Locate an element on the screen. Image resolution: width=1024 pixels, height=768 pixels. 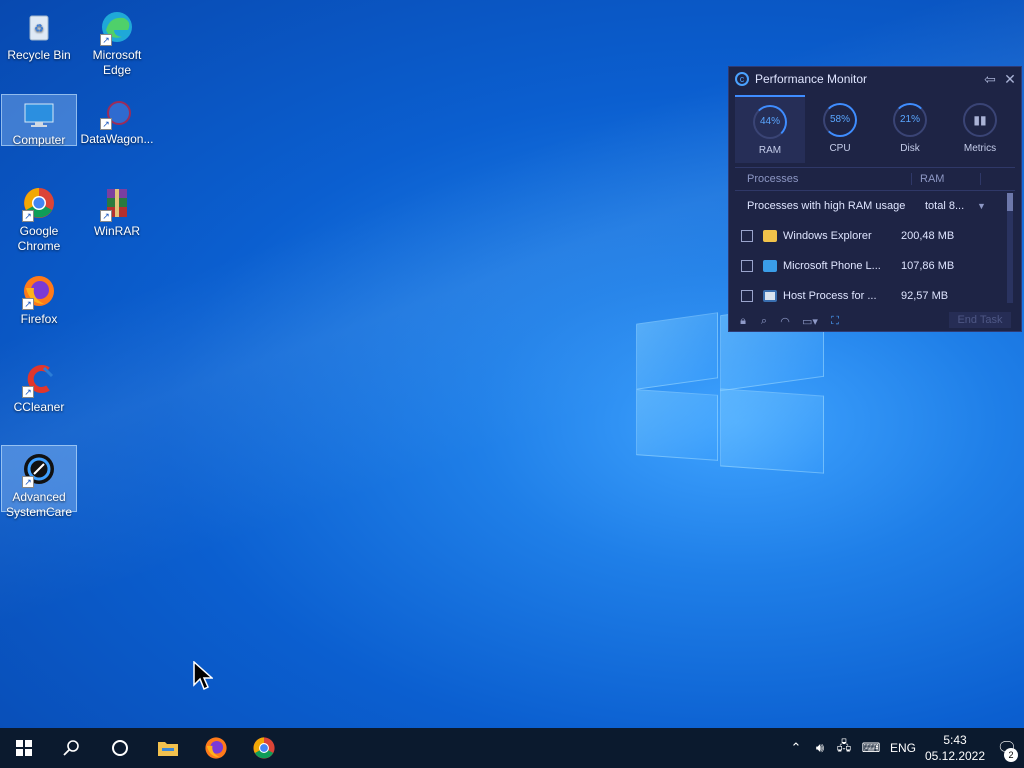
scrollbar-thumb is located at coordinates (1010, 202).